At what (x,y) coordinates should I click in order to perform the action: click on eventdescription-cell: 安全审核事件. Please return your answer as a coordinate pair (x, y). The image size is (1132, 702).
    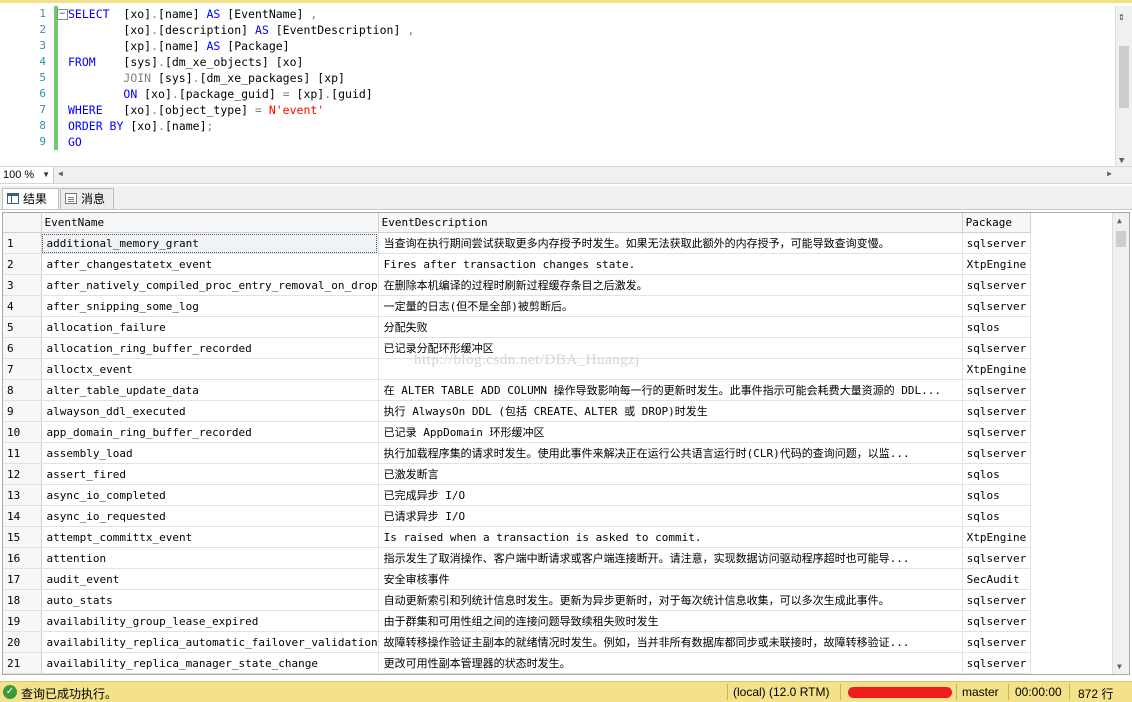
    Looking at the image, I should click on (670, 579).